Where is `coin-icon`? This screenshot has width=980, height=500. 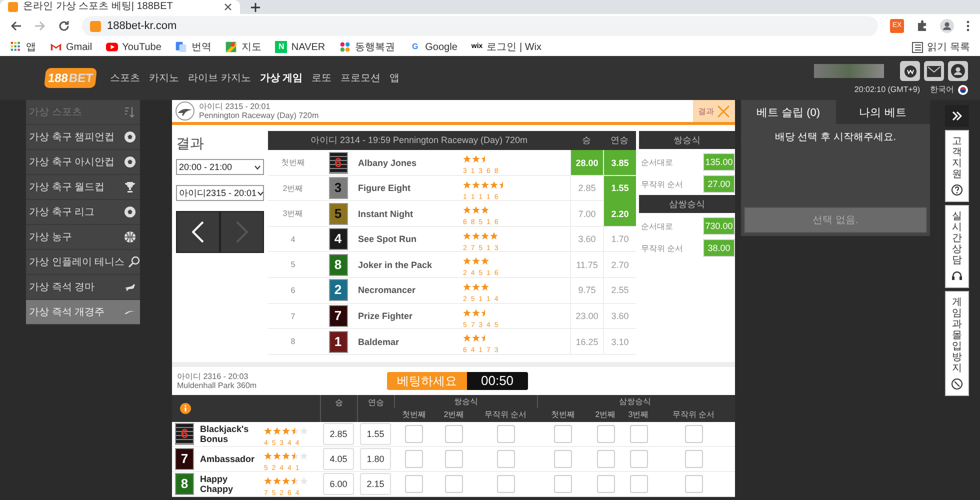 coin-icon is located at coordinates (910, 71).